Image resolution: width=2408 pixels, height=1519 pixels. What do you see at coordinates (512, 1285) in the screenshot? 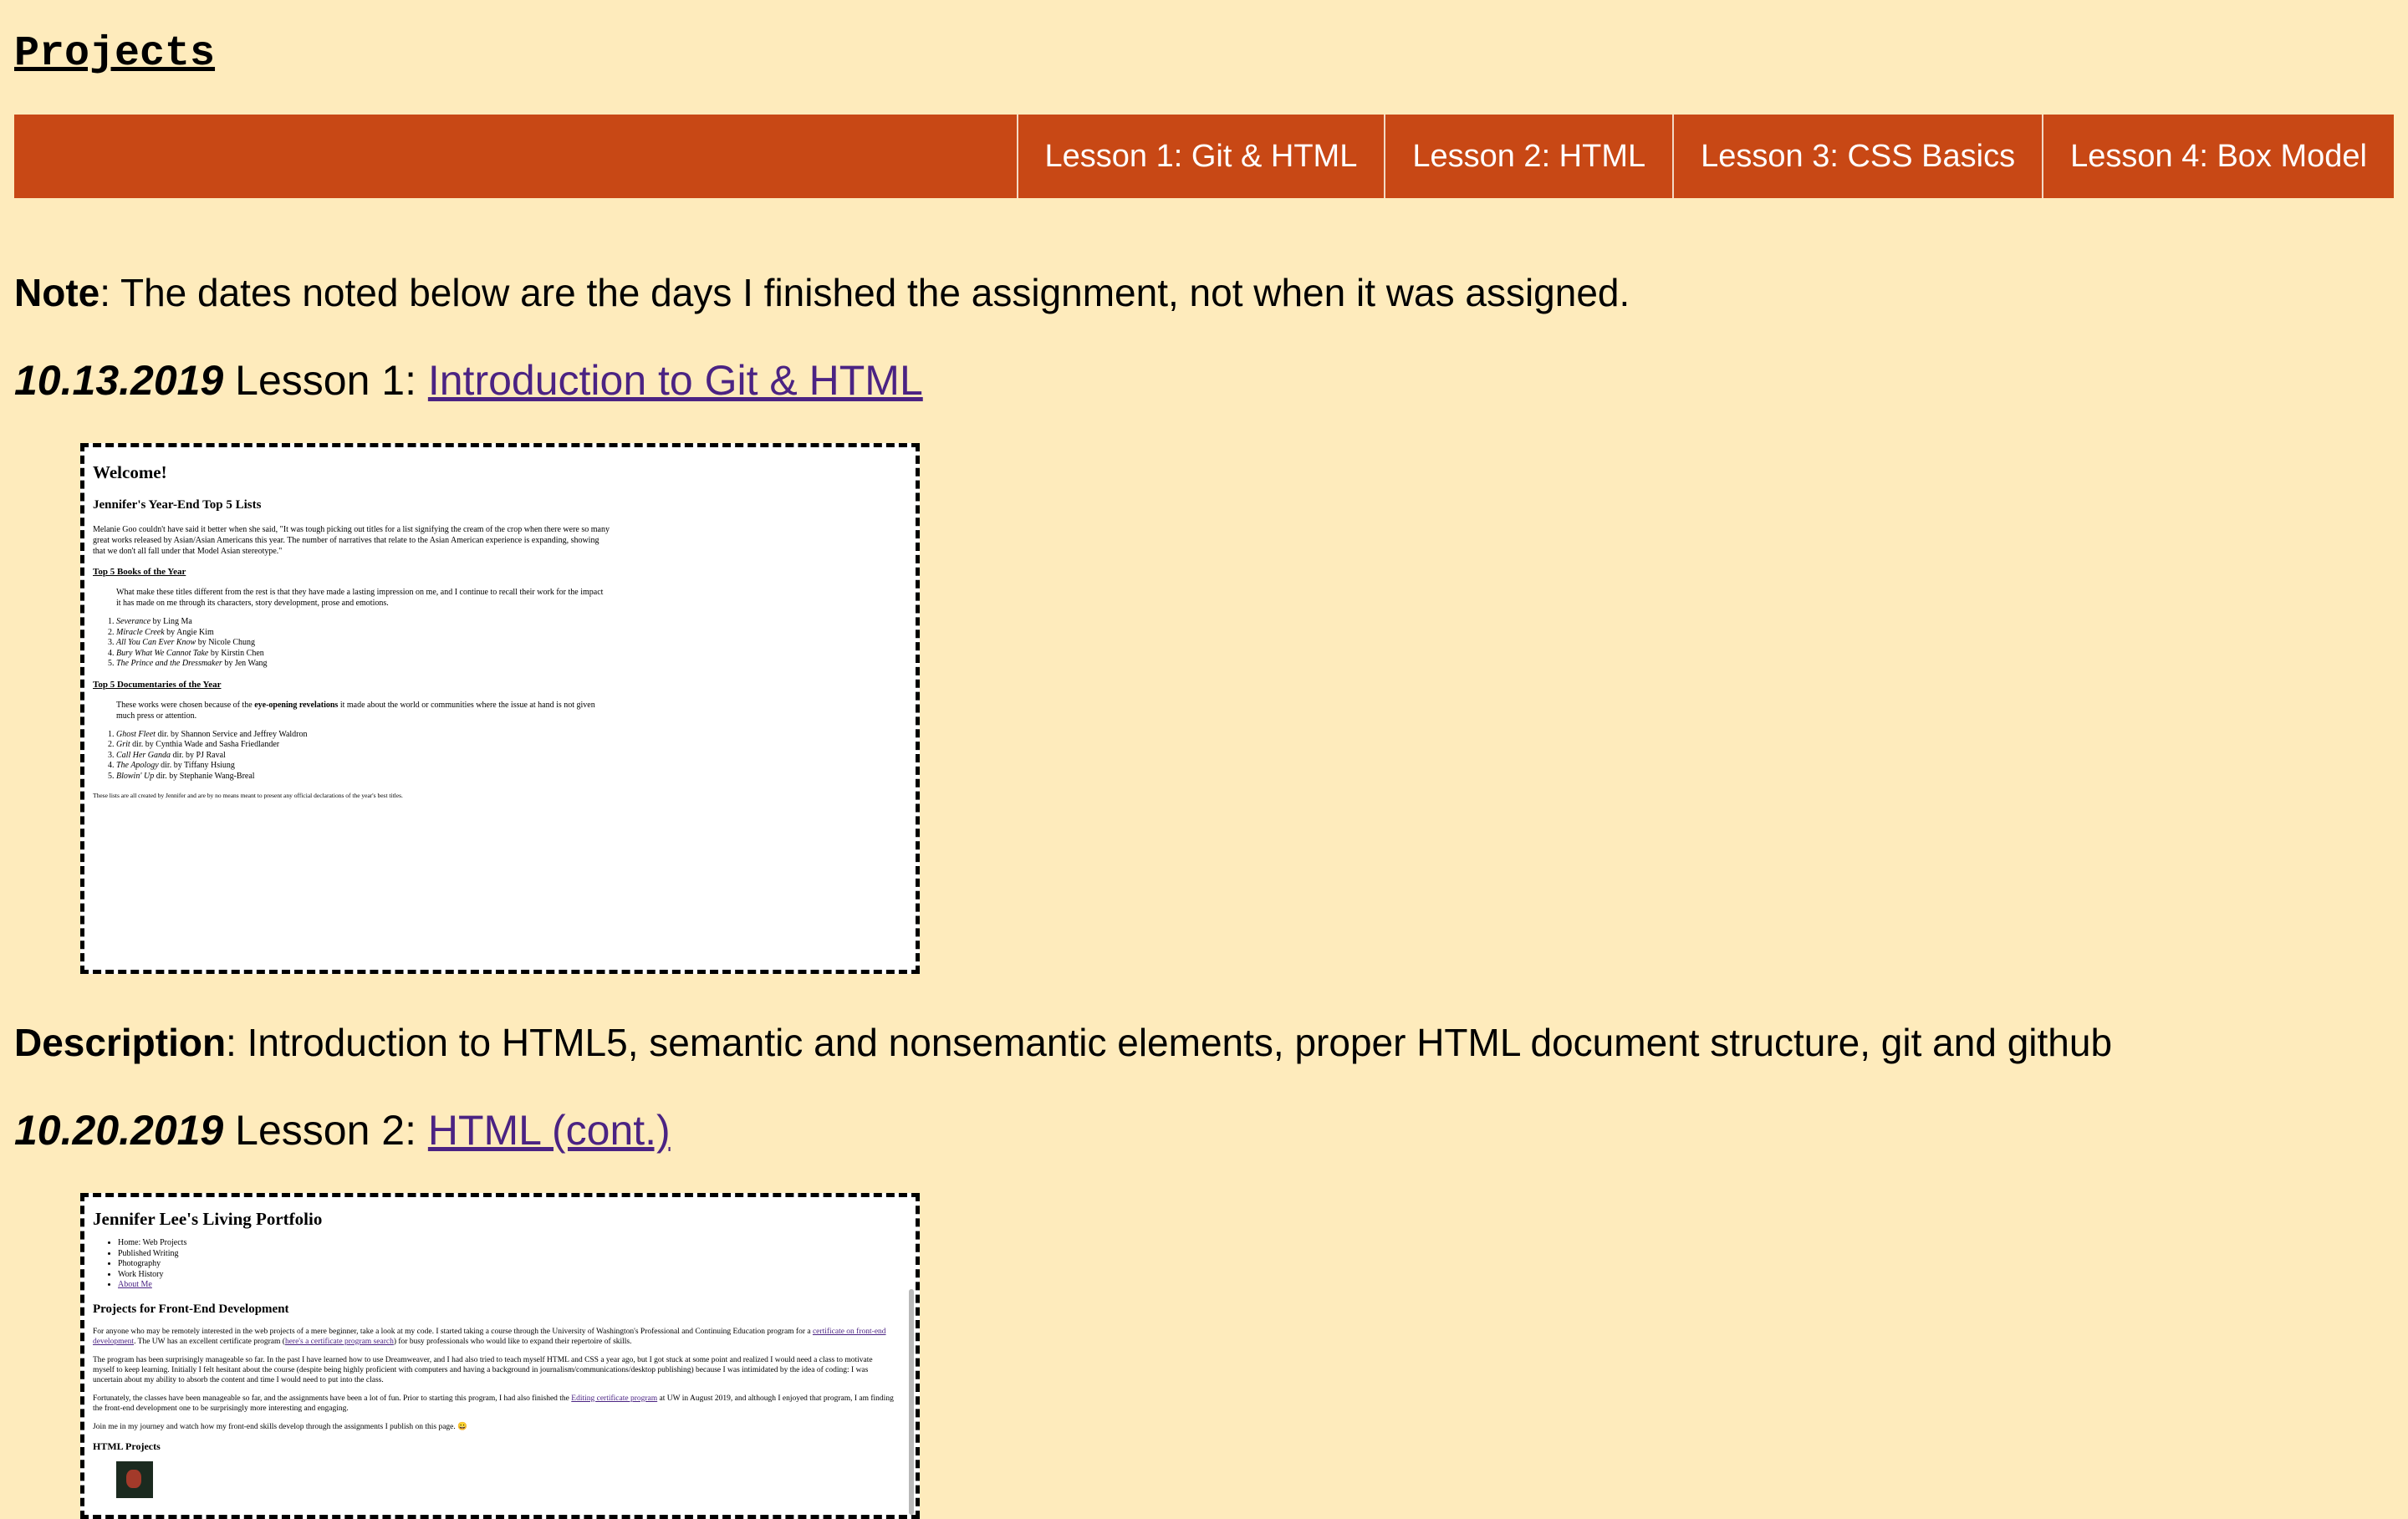
I see `list-item: About Me` at bounding box center [512, 1285].